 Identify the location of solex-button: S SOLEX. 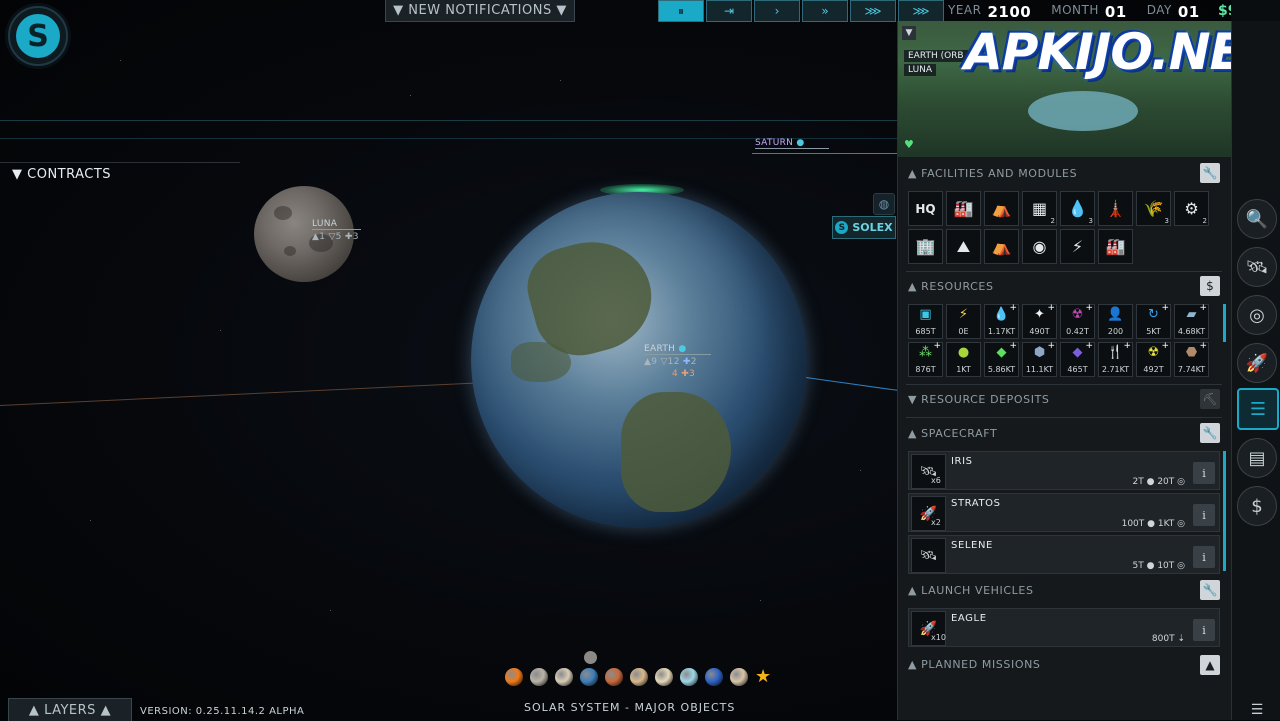
(864, 227).